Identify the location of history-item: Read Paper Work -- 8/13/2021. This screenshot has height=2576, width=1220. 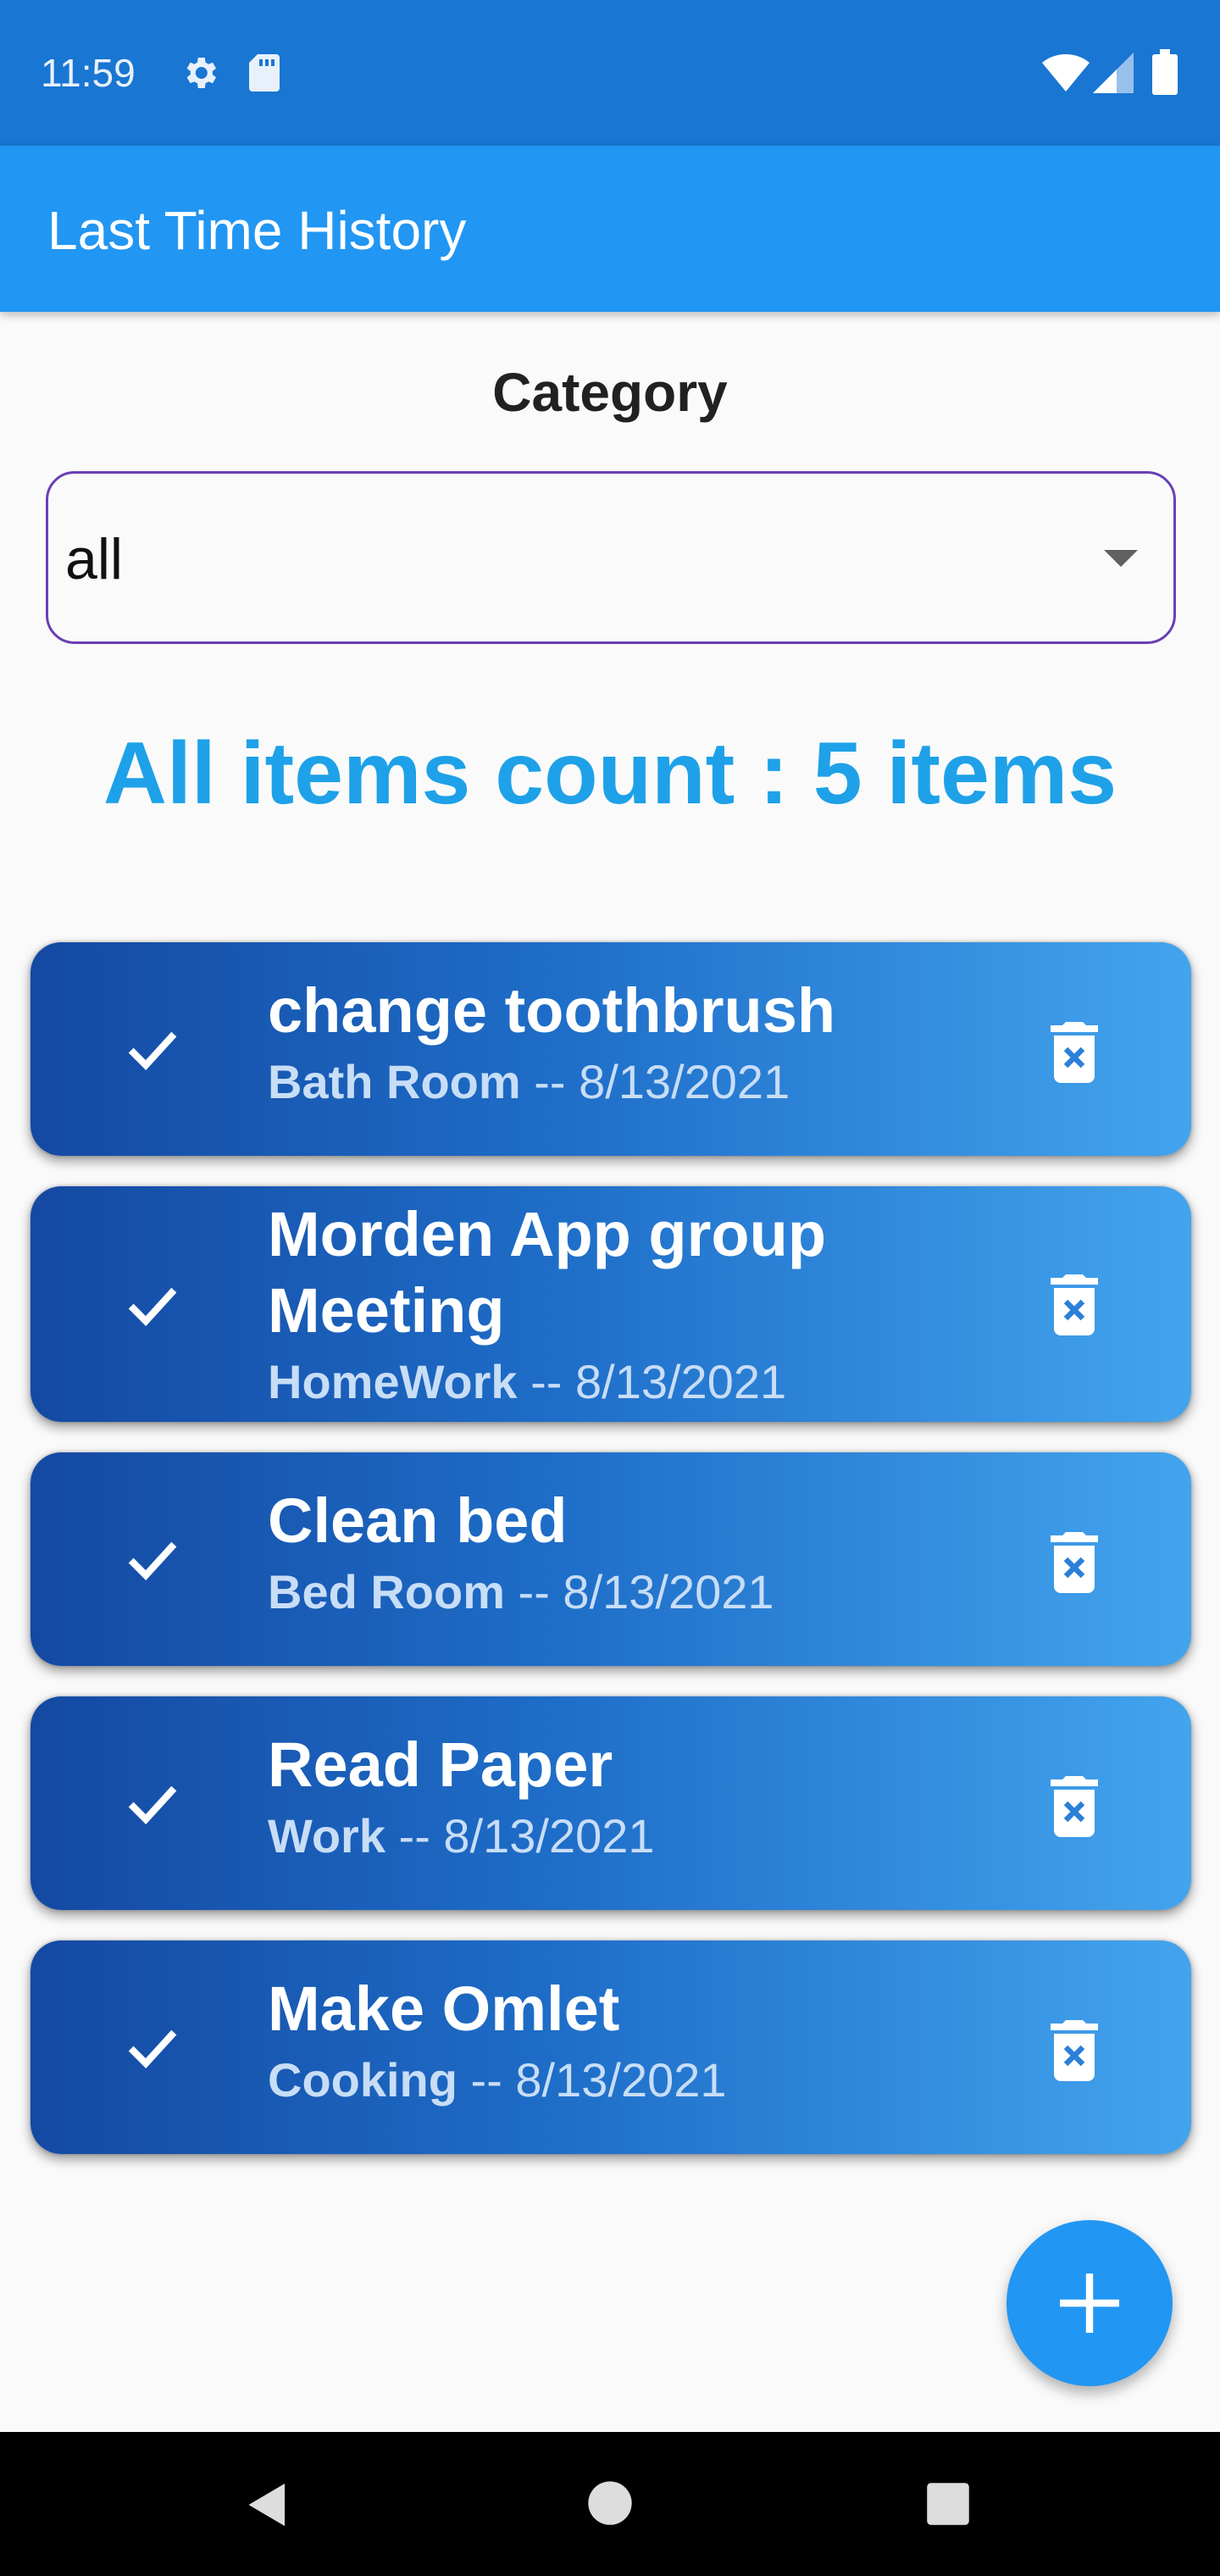
(610, 1803).